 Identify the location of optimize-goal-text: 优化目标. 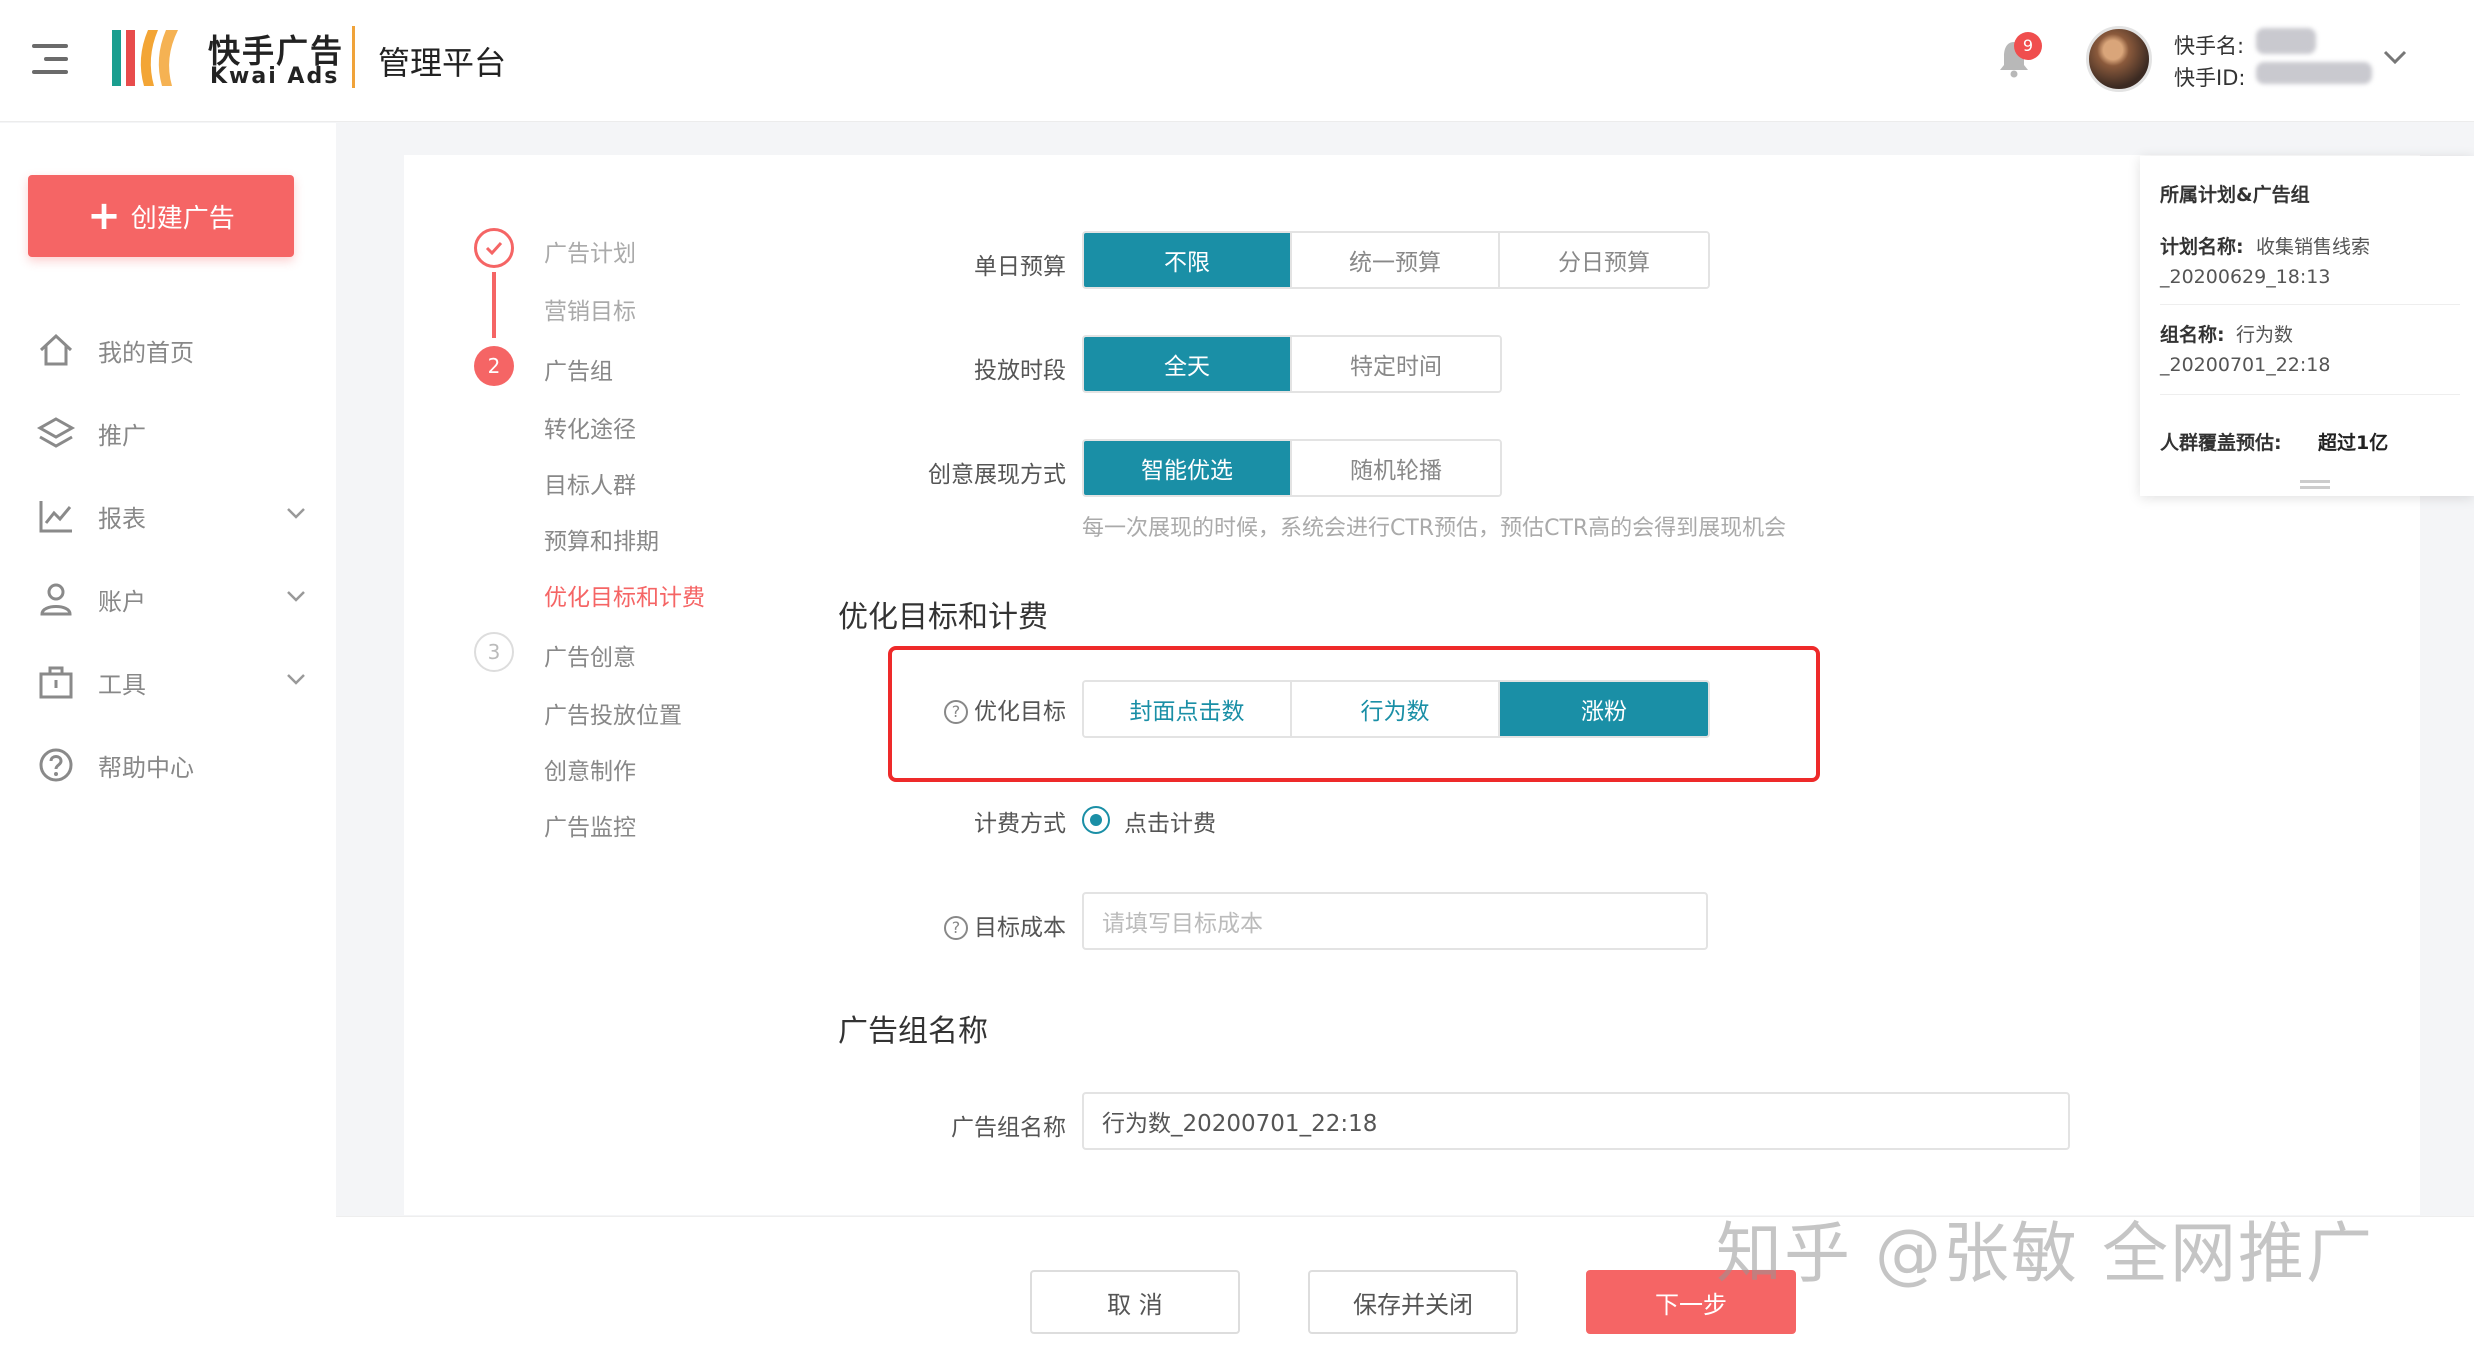
(1020, 712).